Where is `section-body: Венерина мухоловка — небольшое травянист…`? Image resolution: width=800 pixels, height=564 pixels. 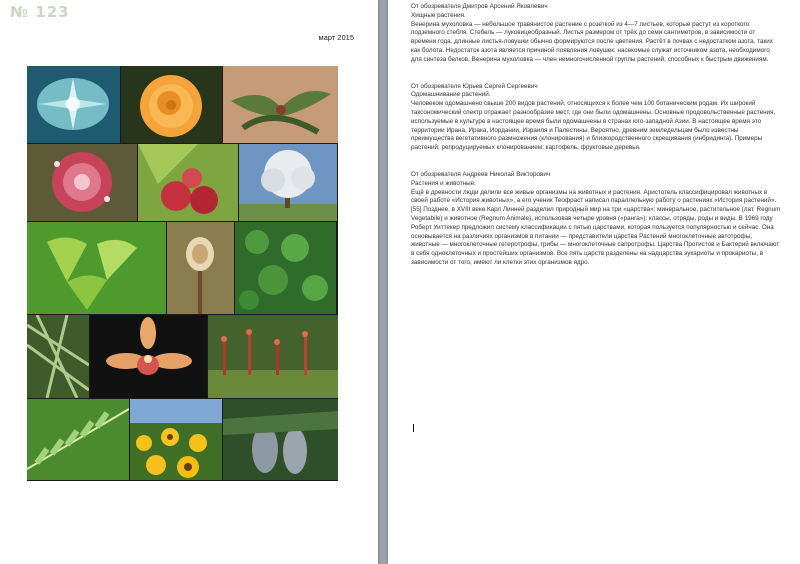 section-body: Венерина мухоловка — небольшое травянист… is located at coordinates (592, 41).